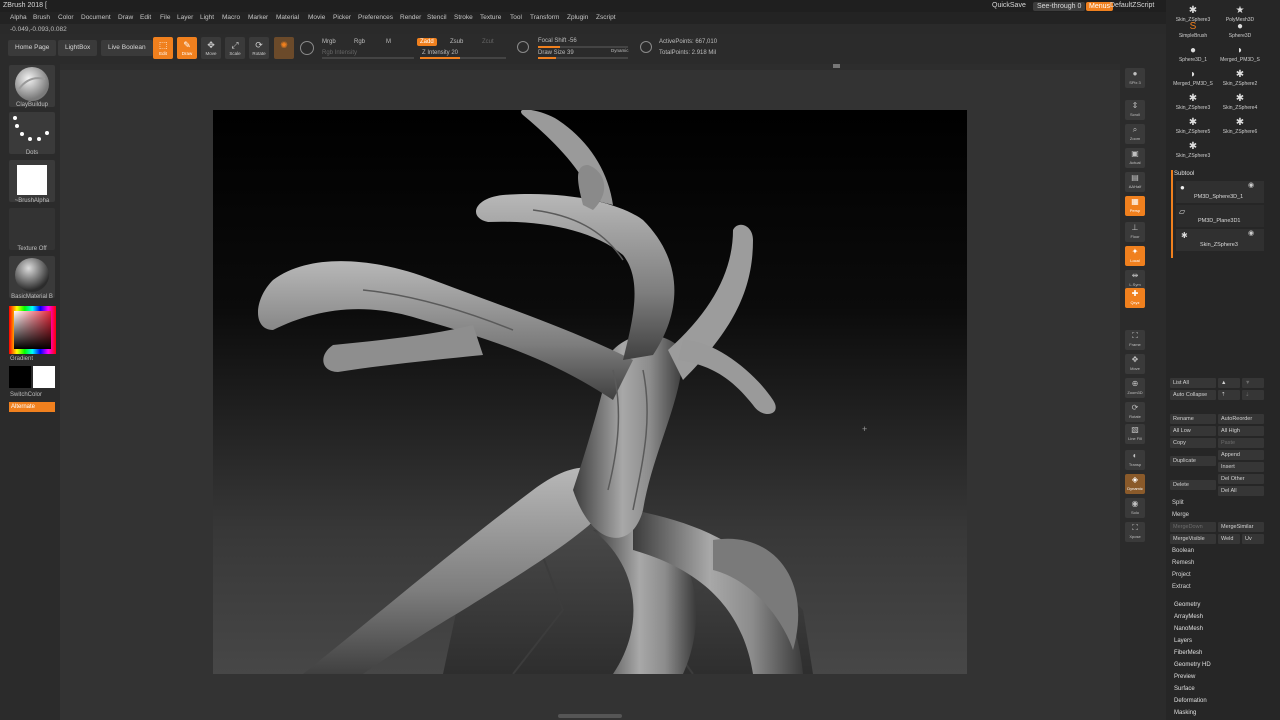  What do you see at coordinates (1220, 216) in the screenshot?
I see `subtool-item-1: ▱ PM3D_Plane3D1` at bounding box center [1220, 216].